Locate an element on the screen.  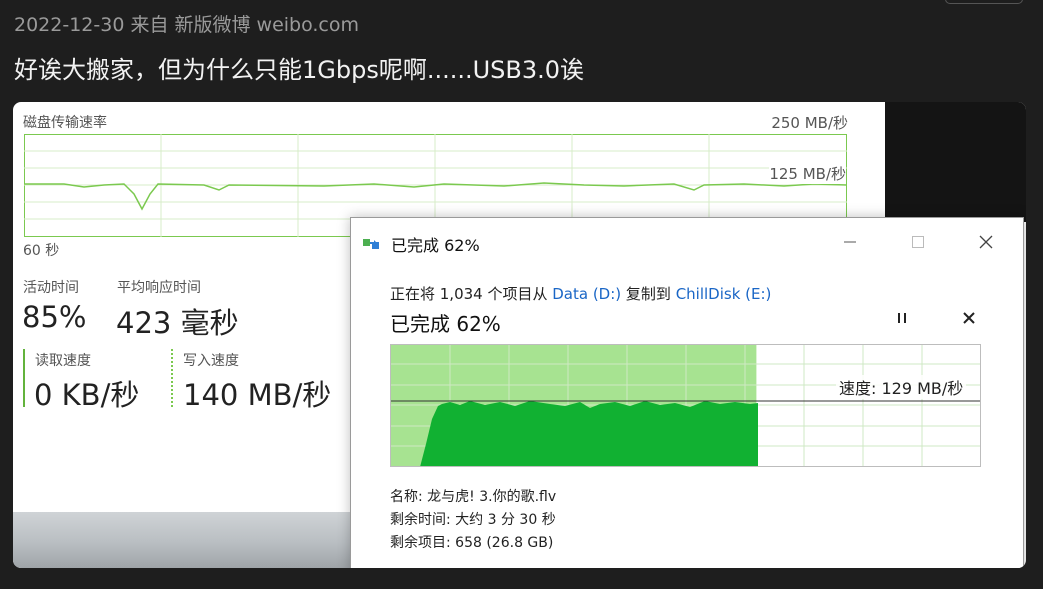
desktop-wallpaper is located at coordinates (193, 540).